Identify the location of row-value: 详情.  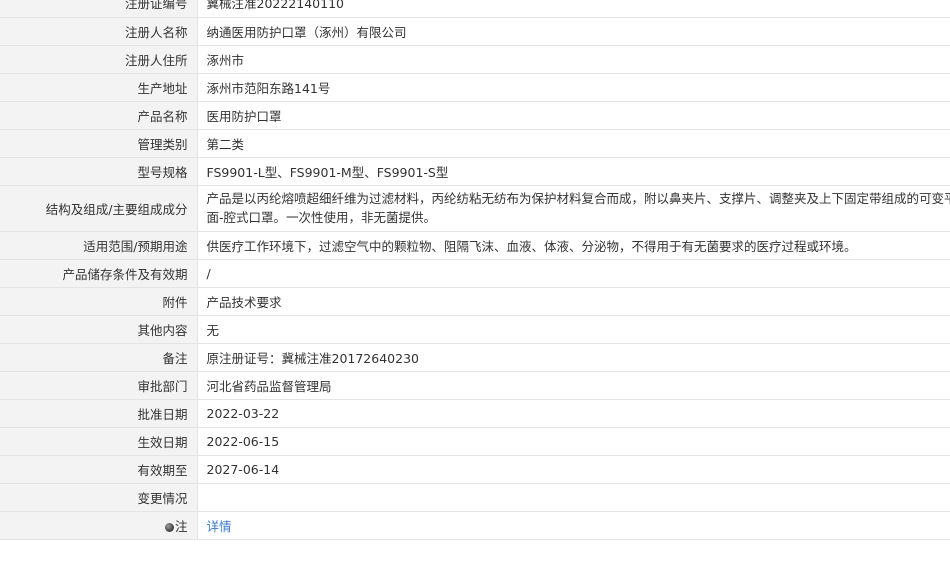
(573, 525).